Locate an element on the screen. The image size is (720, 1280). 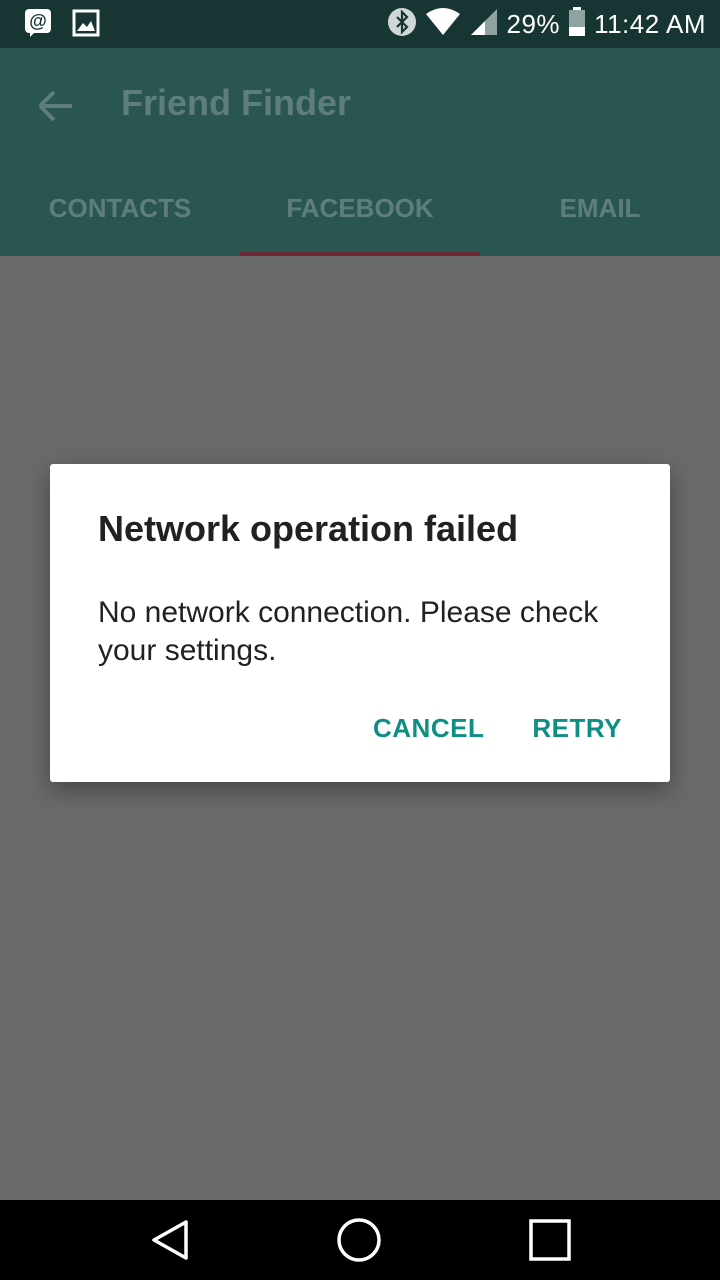
dialog-actions: CANCEL RETRY is located at coordinates (497, 728).